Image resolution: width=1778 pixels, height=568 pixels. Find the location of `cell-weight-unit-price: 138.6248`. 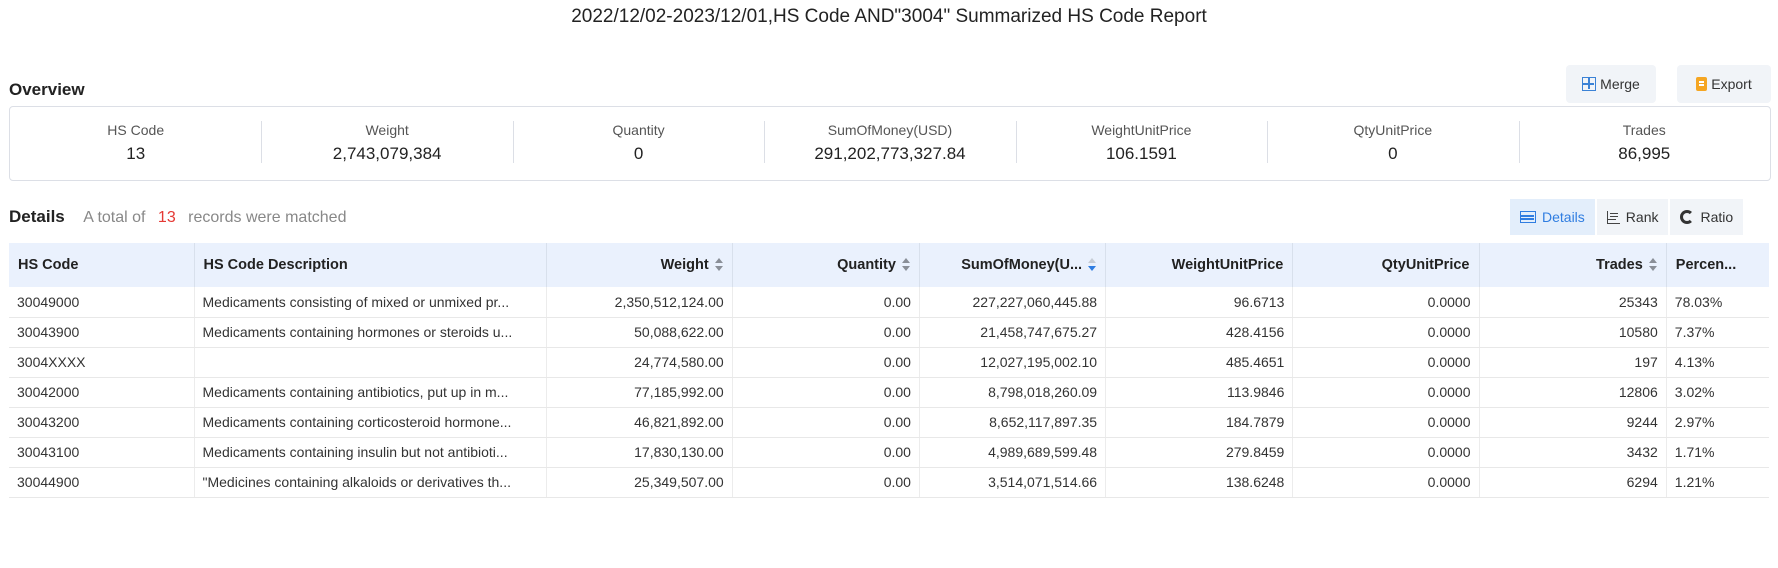

cell-weight-unit-price: 138.6248 is located at coordinates (1199, 482).